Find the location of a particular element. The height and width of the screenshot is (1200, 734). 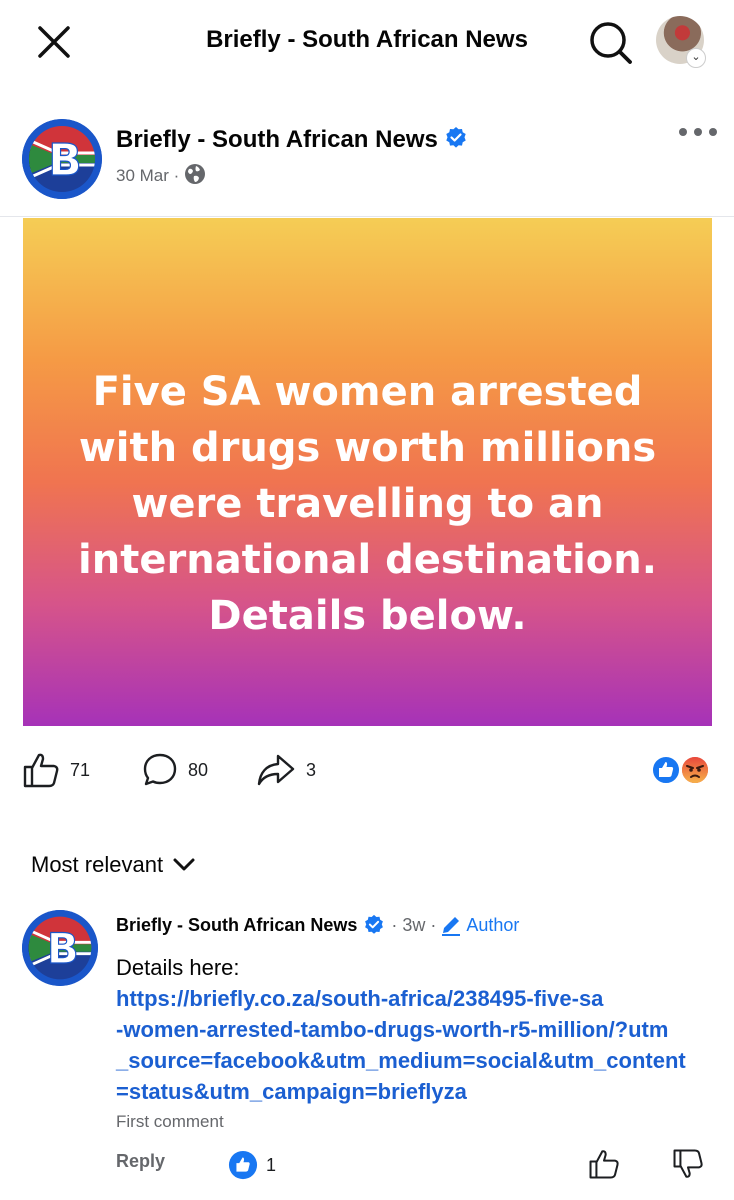

thumbs-down-icon is located at coordinates (688, 1163).